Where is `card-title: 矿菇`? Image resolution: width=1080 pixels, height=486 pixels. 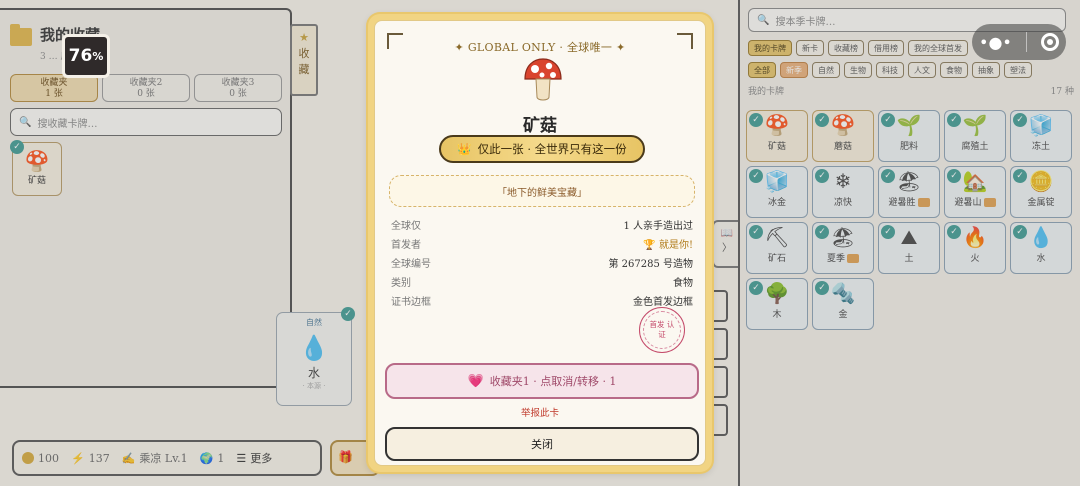 card-title: 矿菇 is located at coordinates (540, 126).